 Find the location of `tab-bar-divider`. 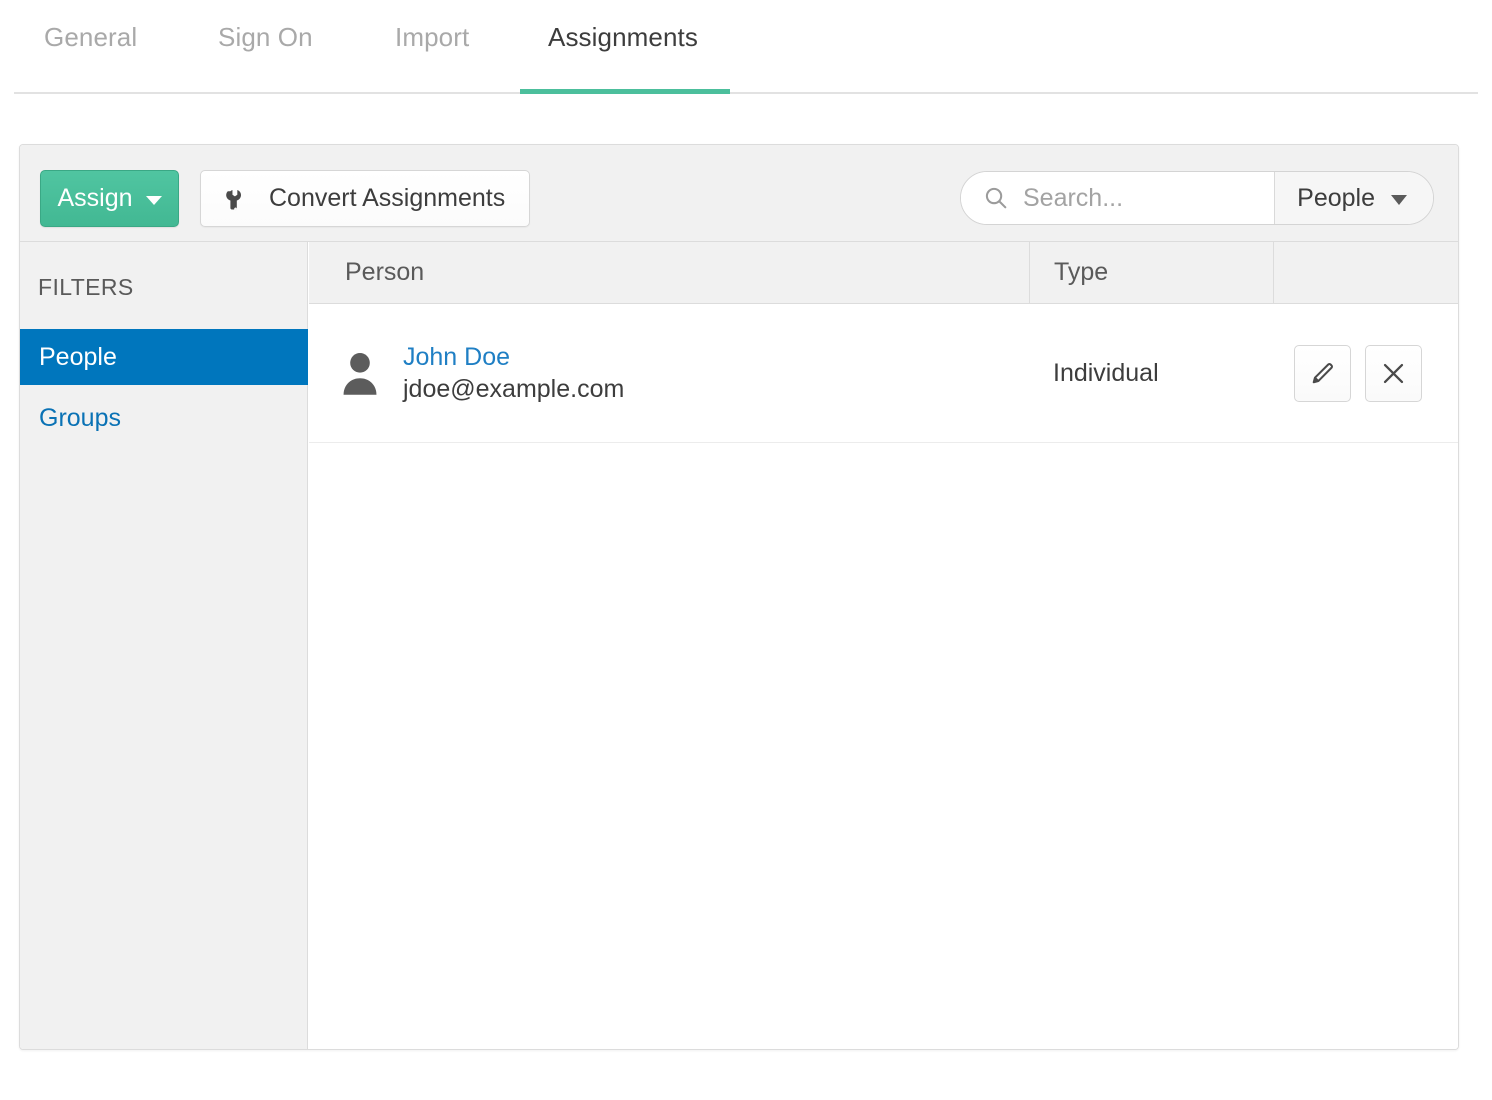

tab-bar-divider is located at coordinates (746, 93).